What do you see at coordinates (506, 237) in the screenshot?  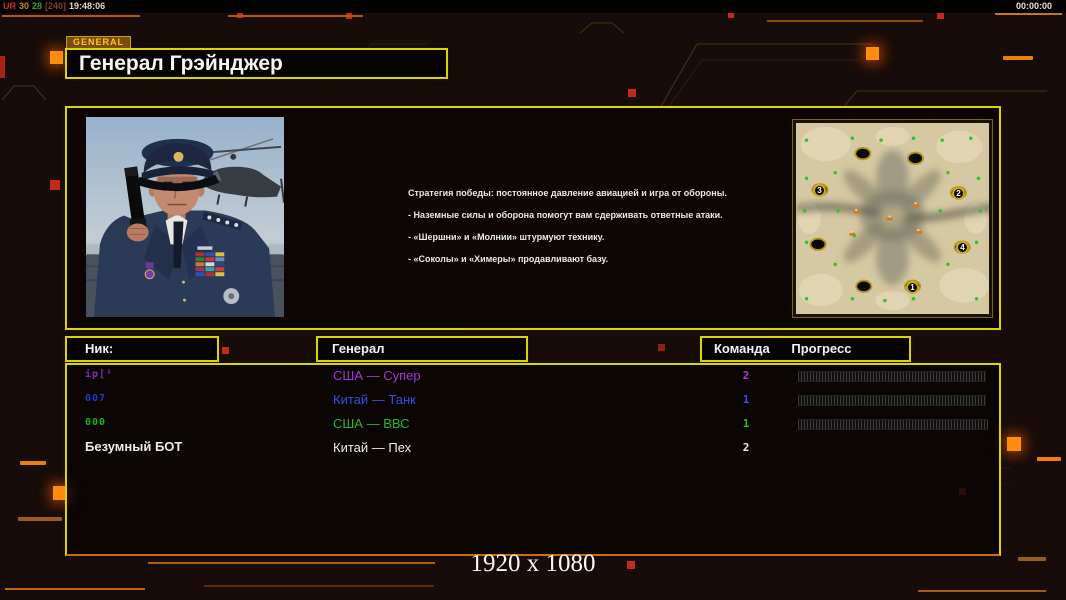 I see `briefing-line: - «Шершни» и «Молнии» штурмуют технику.` at bounding box center [506, 237].